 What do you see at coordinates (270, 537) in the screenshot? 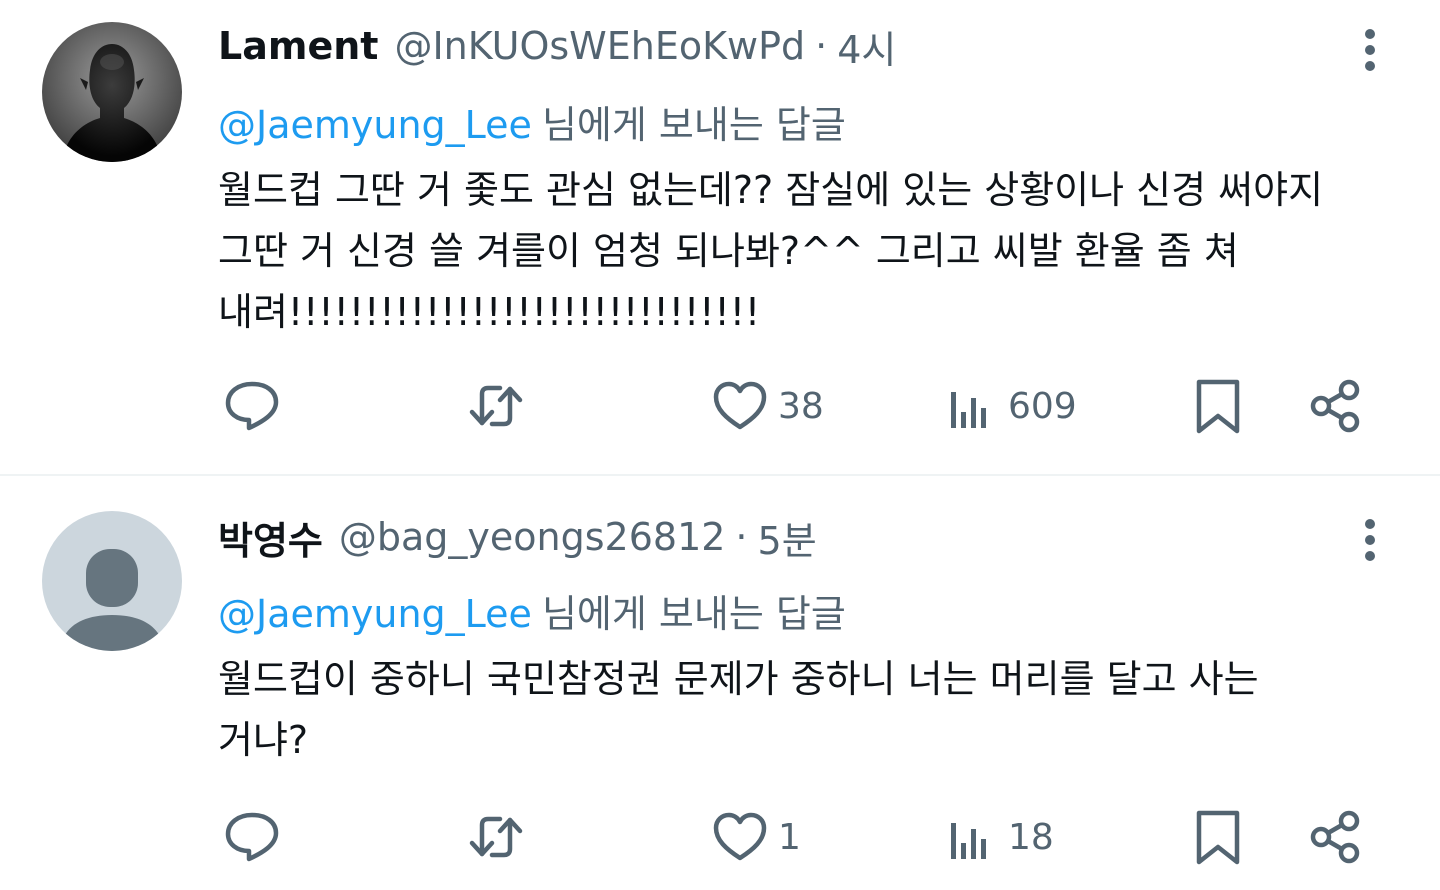
I see `display-name: 박영수` at bounding box center [270, 537].